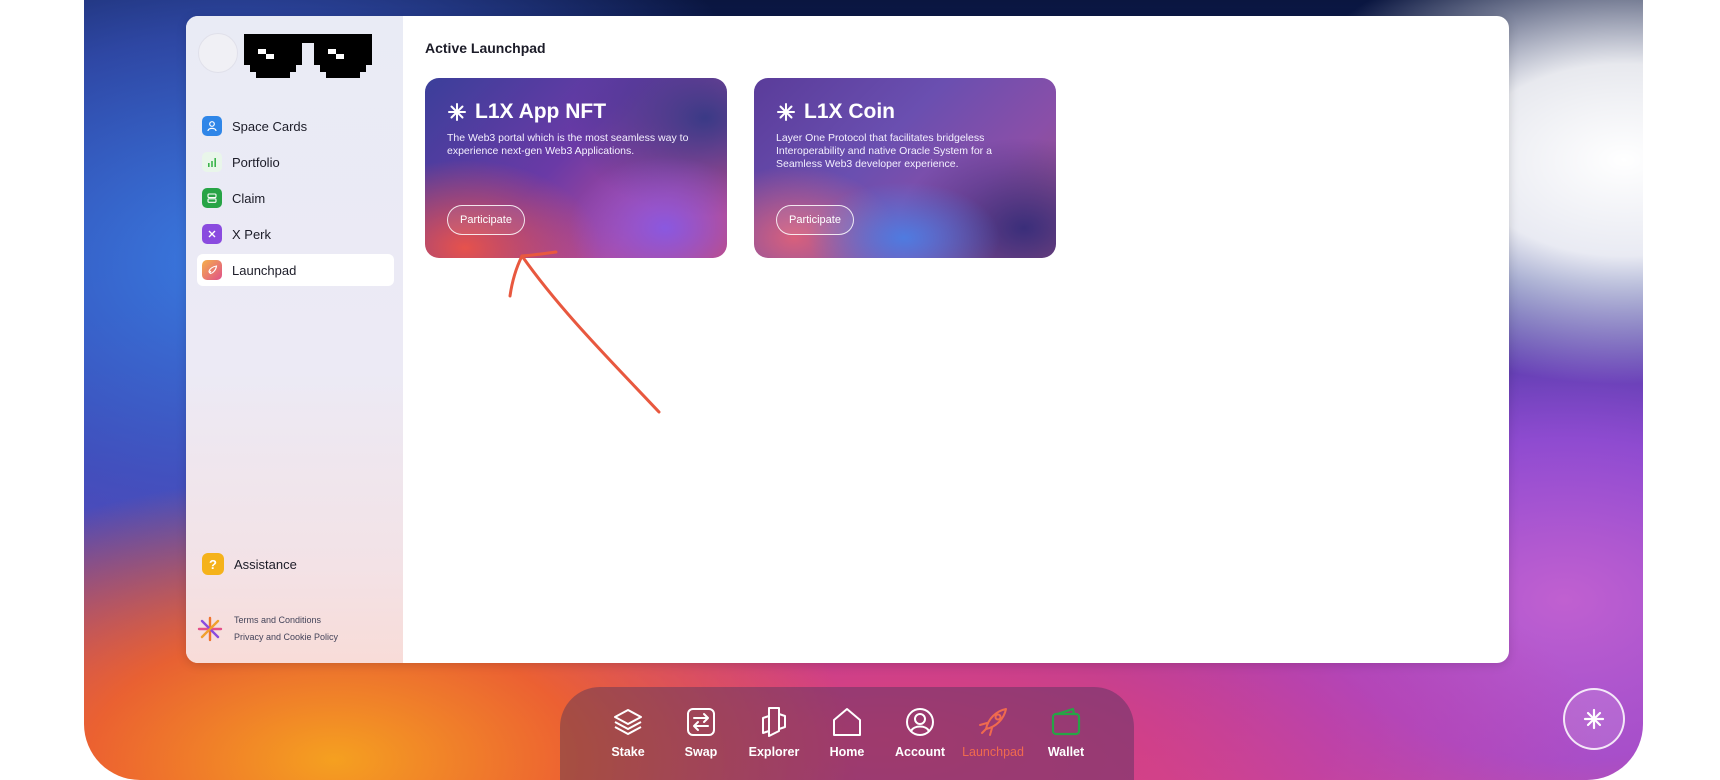  Describe the element at coordinates (212, 162) in the screenshot. I see `bar-chart-icon` at that location.